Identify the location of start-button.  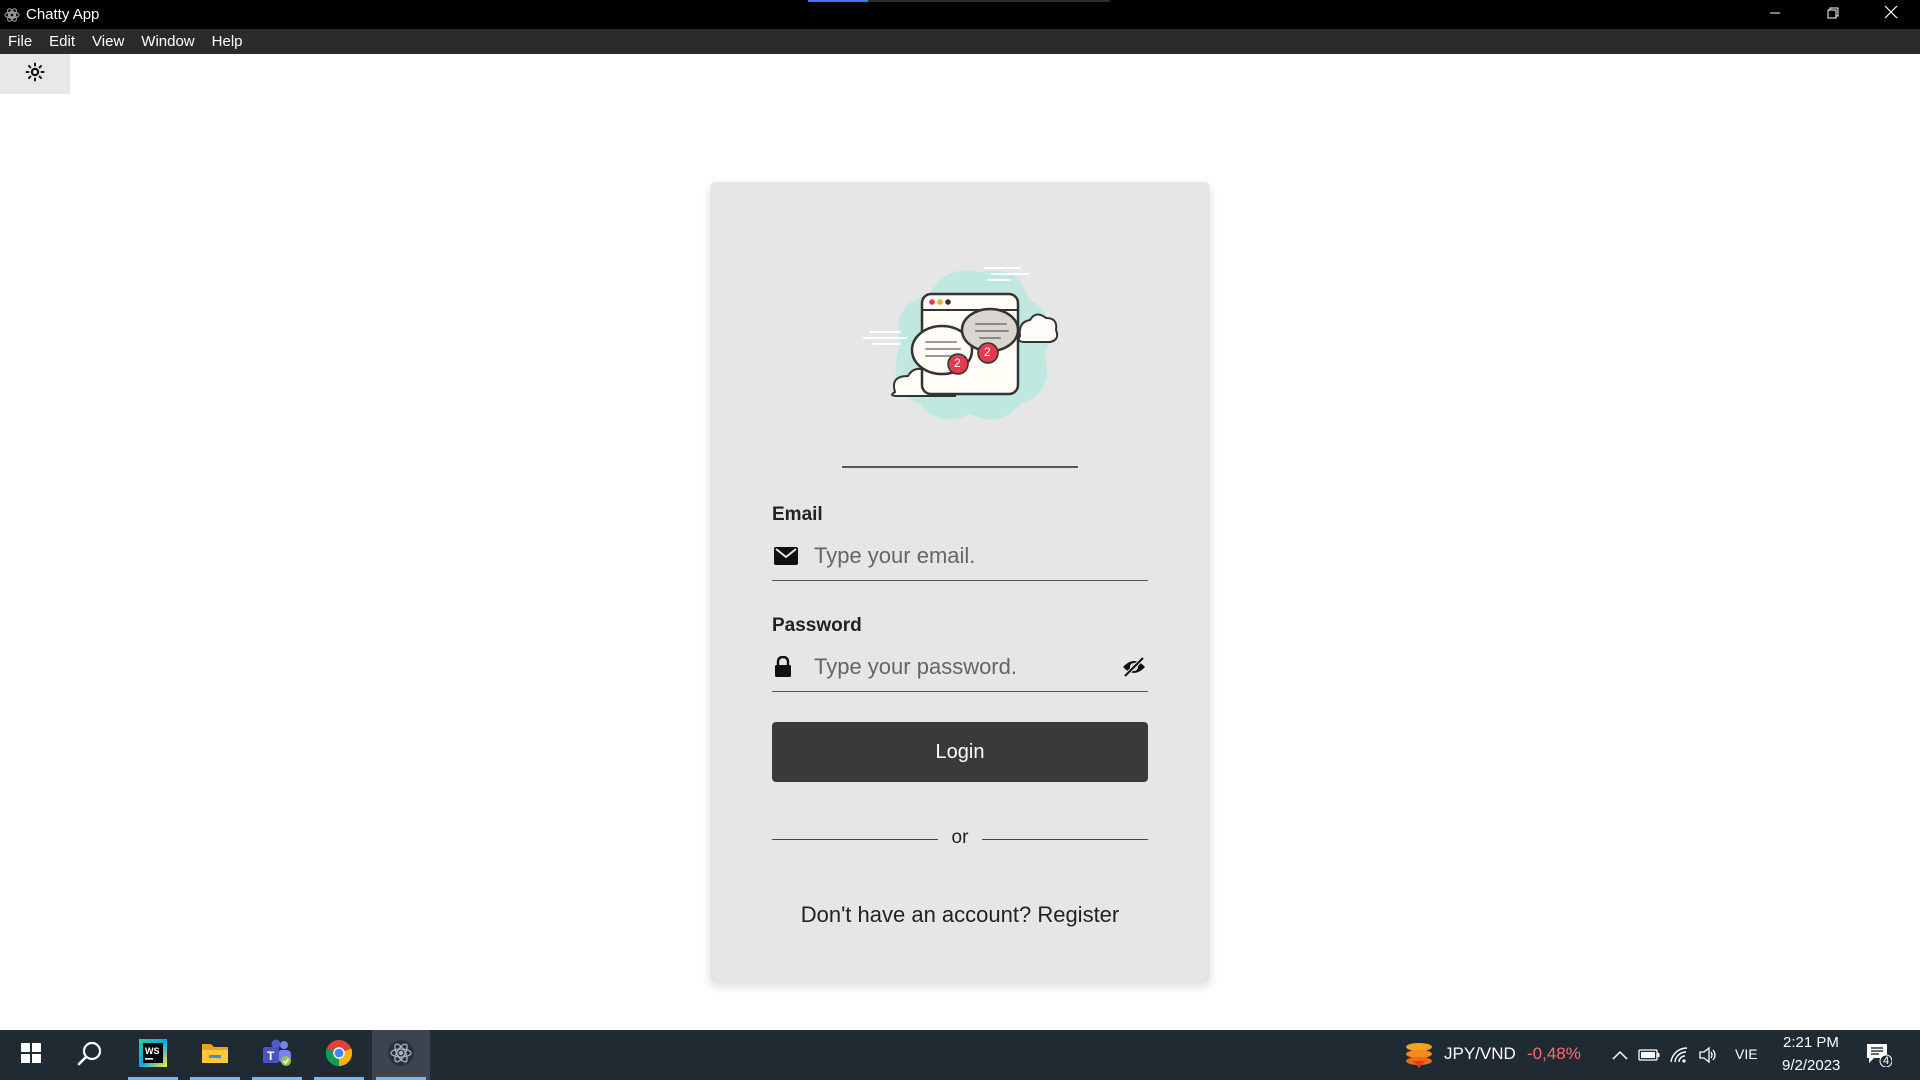
(31, 1055).